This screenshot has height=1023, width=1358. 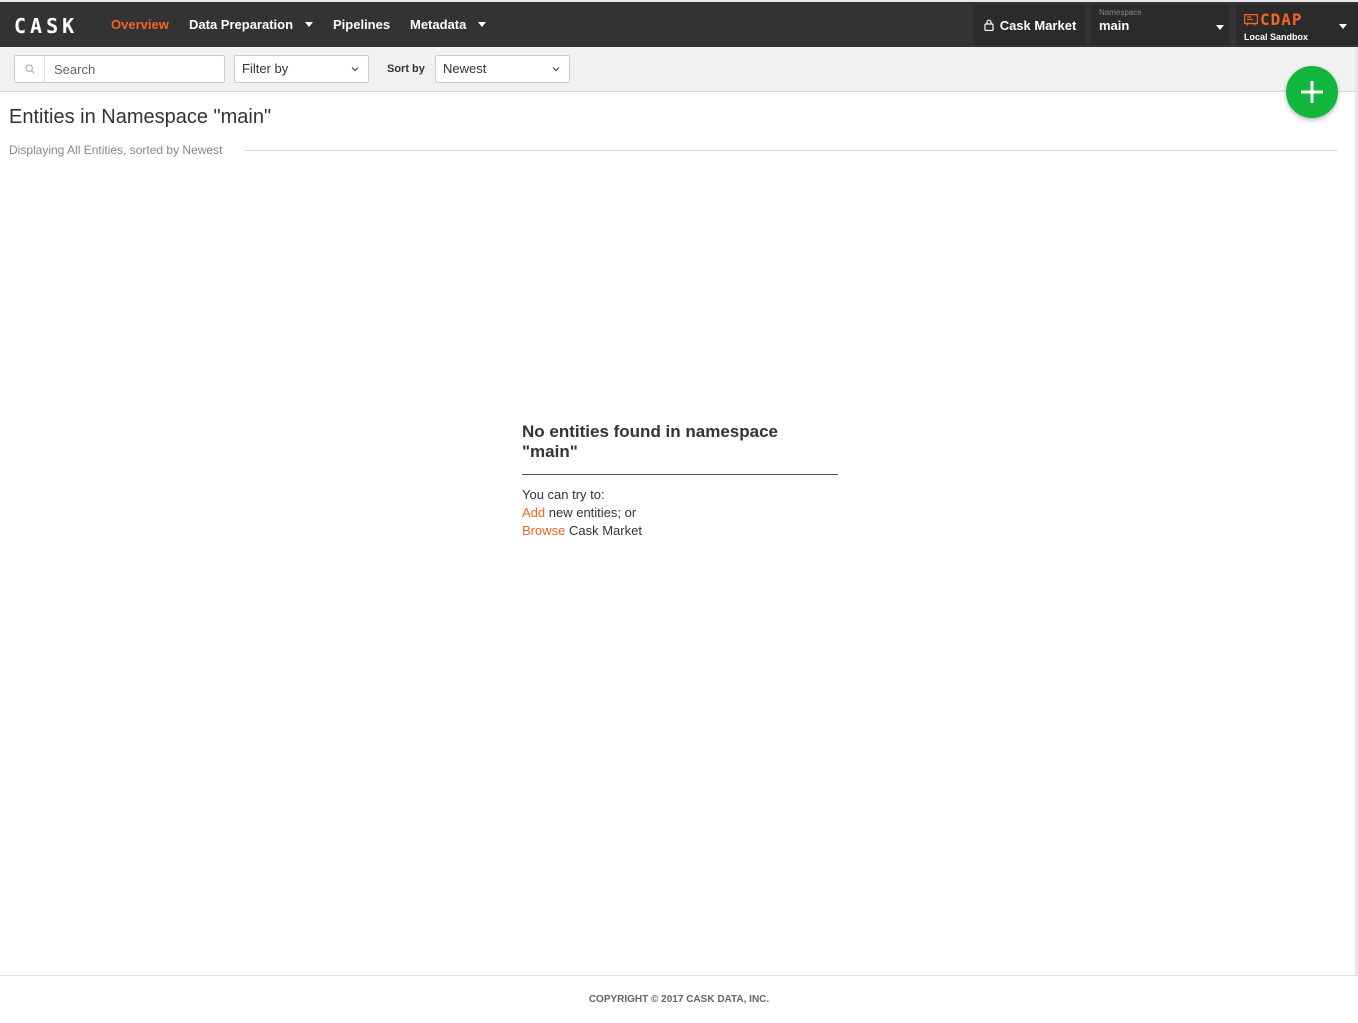 I want to click on namespace-label: Namespace, so click(x=1120, y=12).